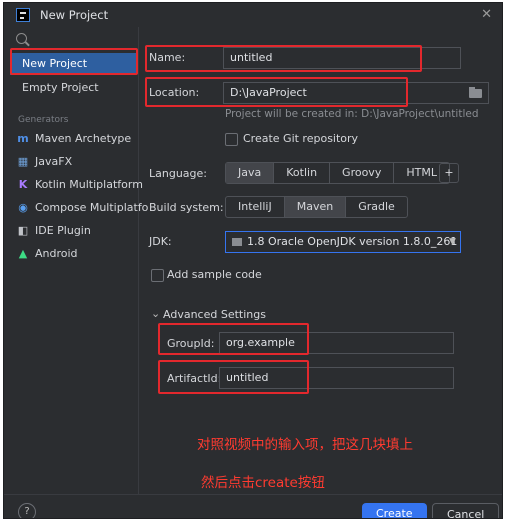 This screenshot has height=521, width=507. I want to click on language-option-groovy: Groovy, so click(362, 173).